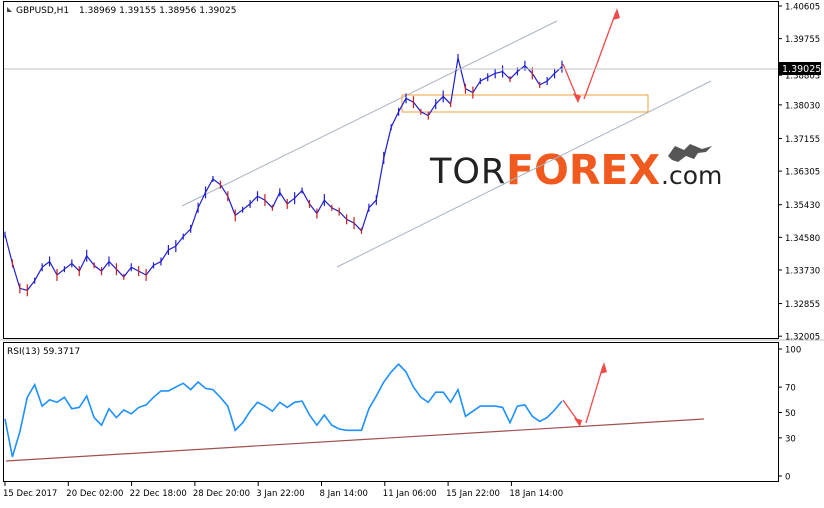 The width and height of the screenshot is (824, 508). Describe the element at coordinates (158, 494) in the screenshot. I see `time-tick-label: 22 Dec 18:00` at that location.